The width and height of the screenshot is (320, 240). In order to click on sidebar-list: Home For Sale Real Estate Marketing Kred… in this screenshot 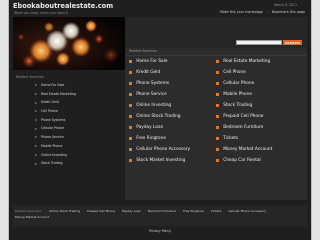, I will do `click(69, 124)`.